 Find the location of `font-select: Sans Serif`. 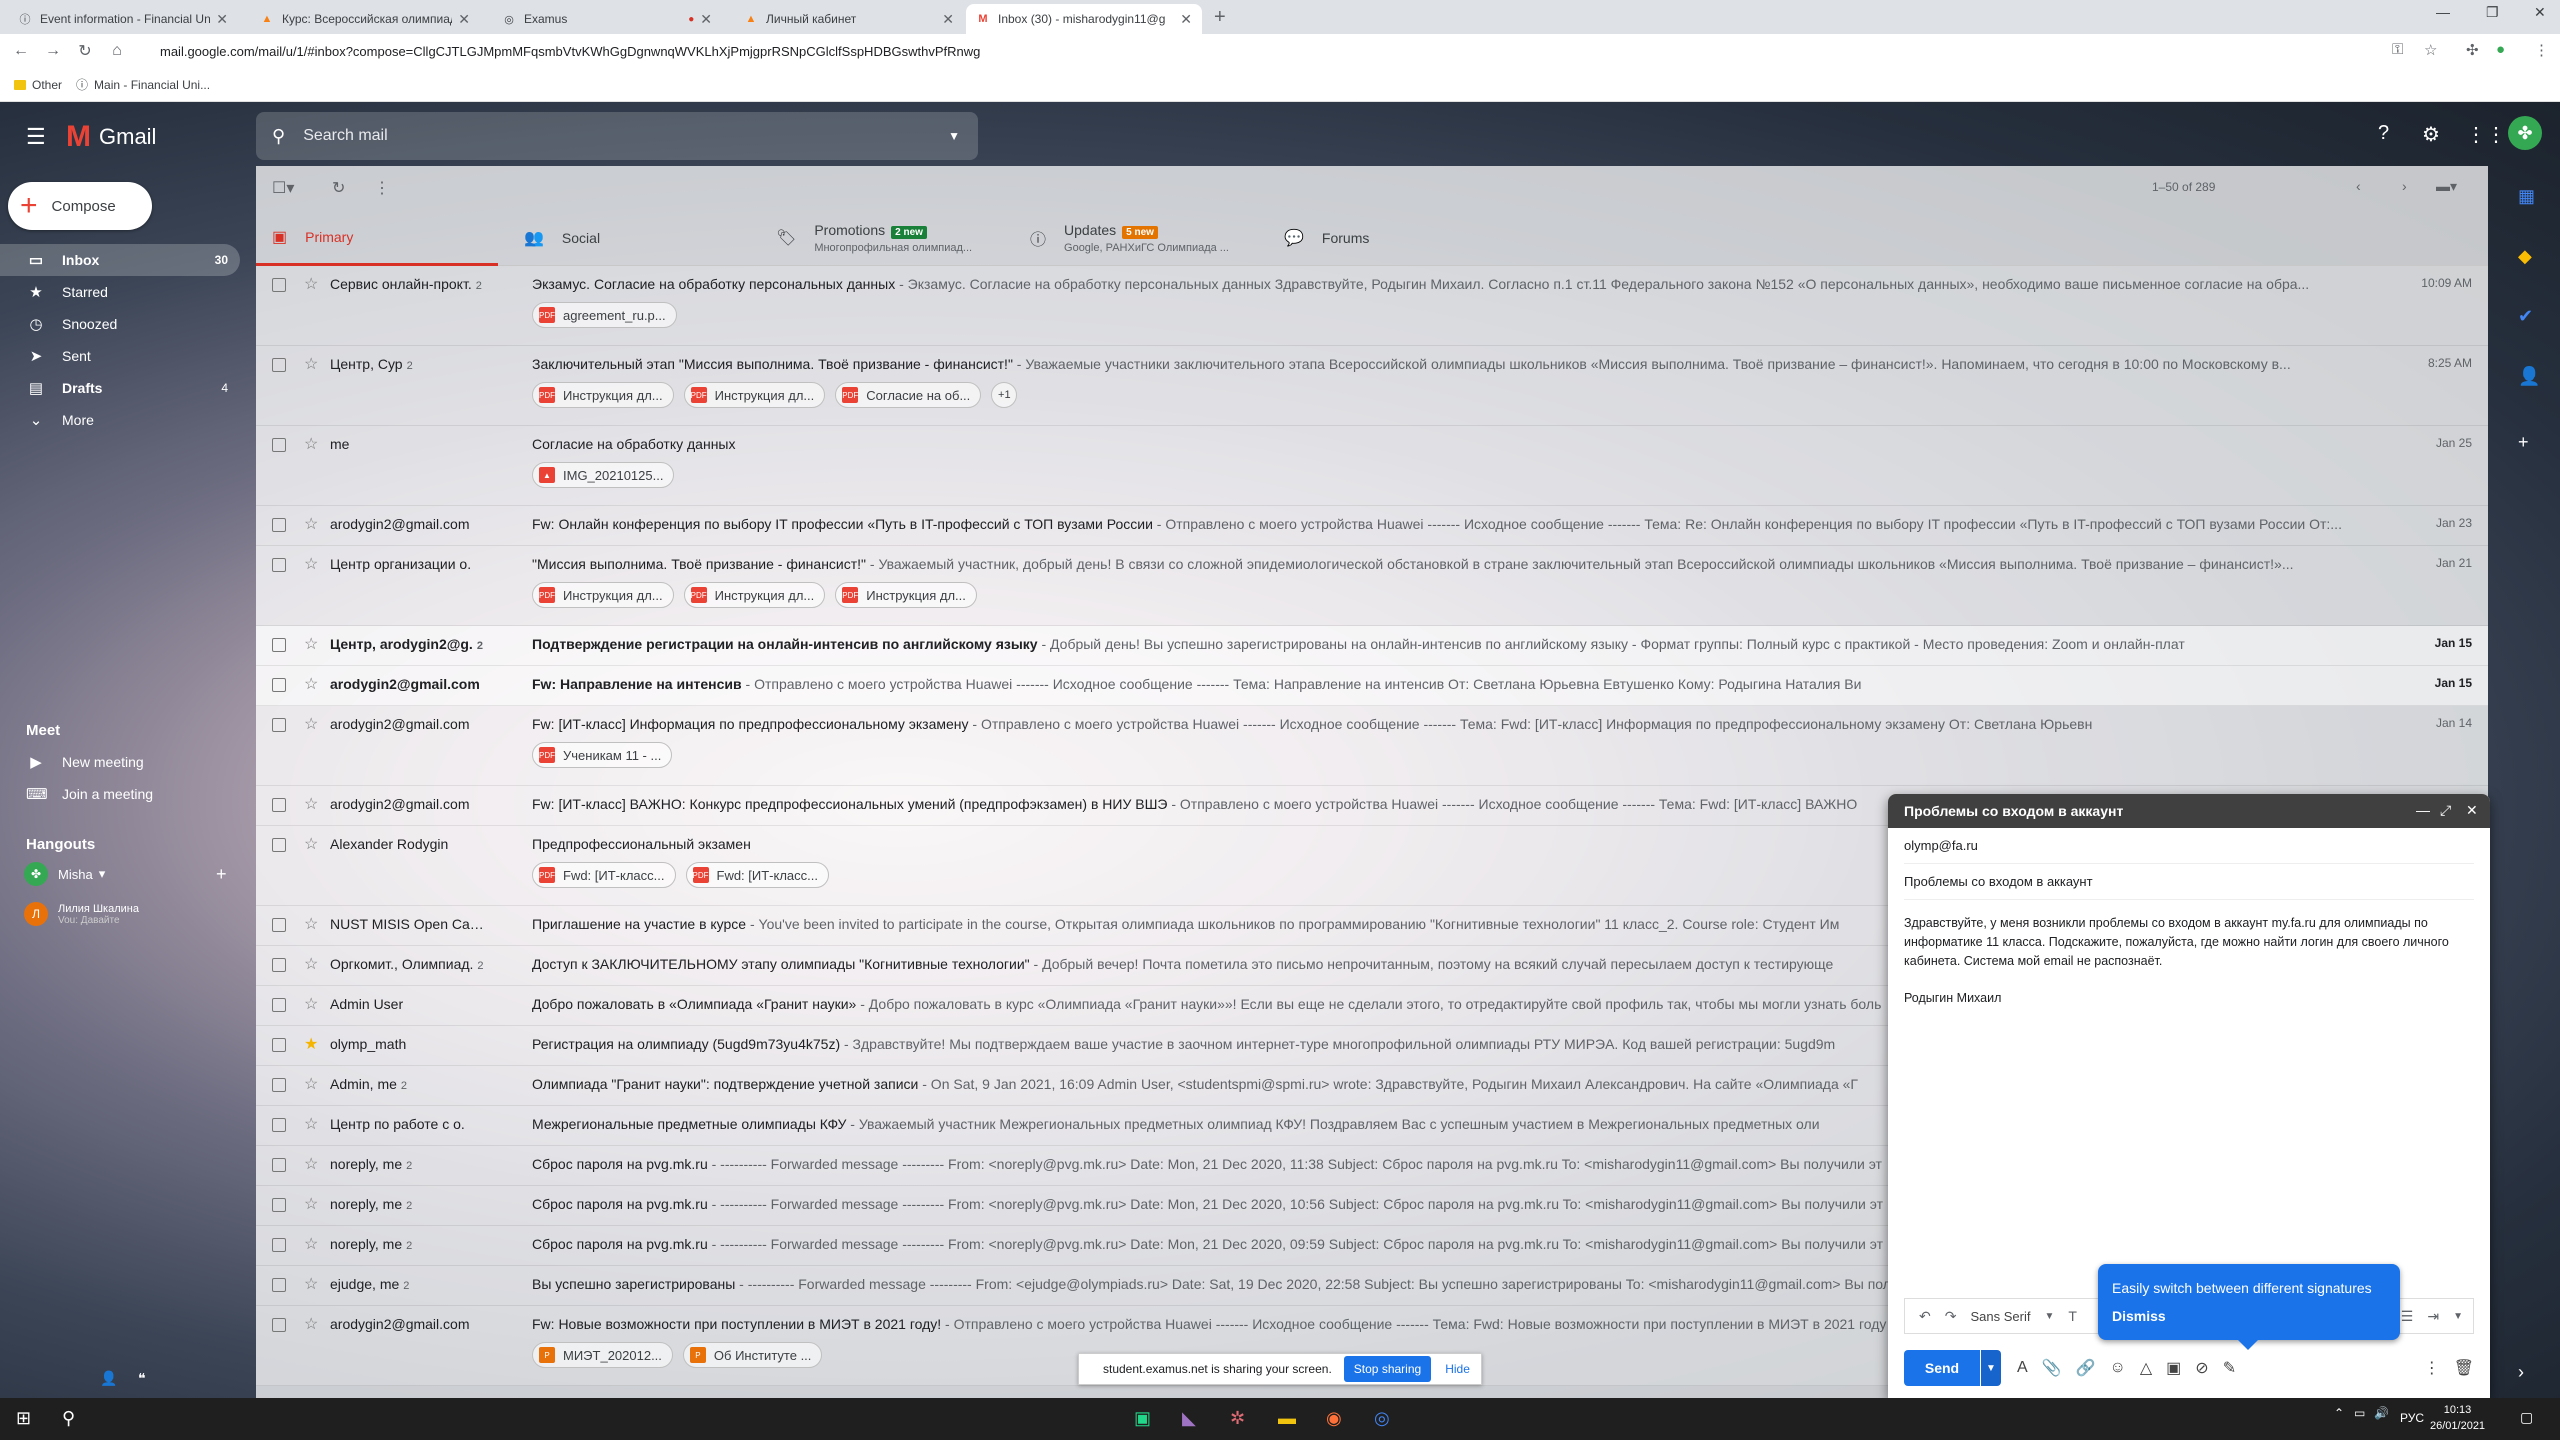

font-select: Sans Serif is located at coordinates (2000, 1316).